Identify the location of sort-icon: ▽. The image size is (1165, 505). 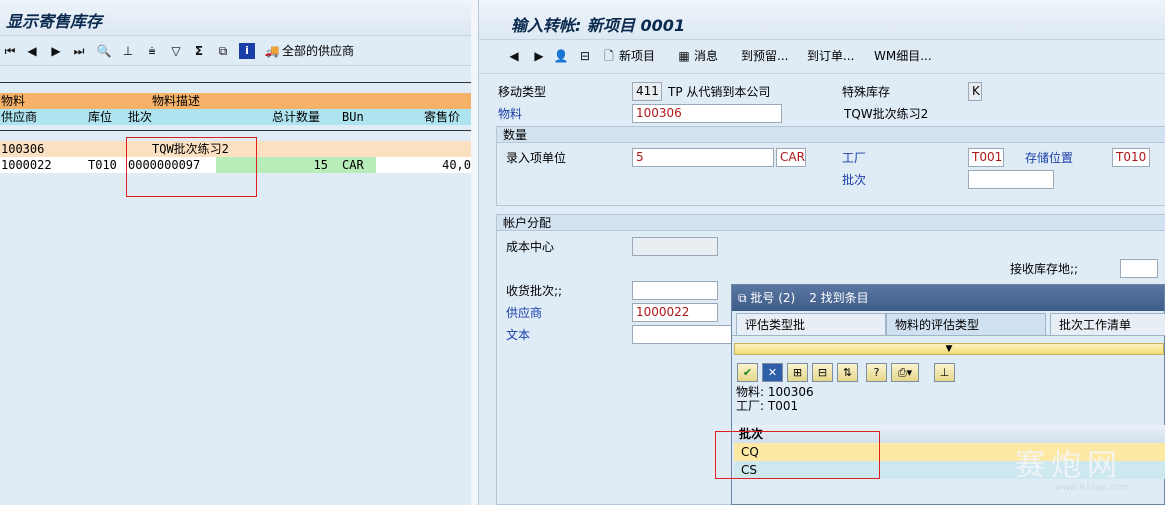
(176, 51).